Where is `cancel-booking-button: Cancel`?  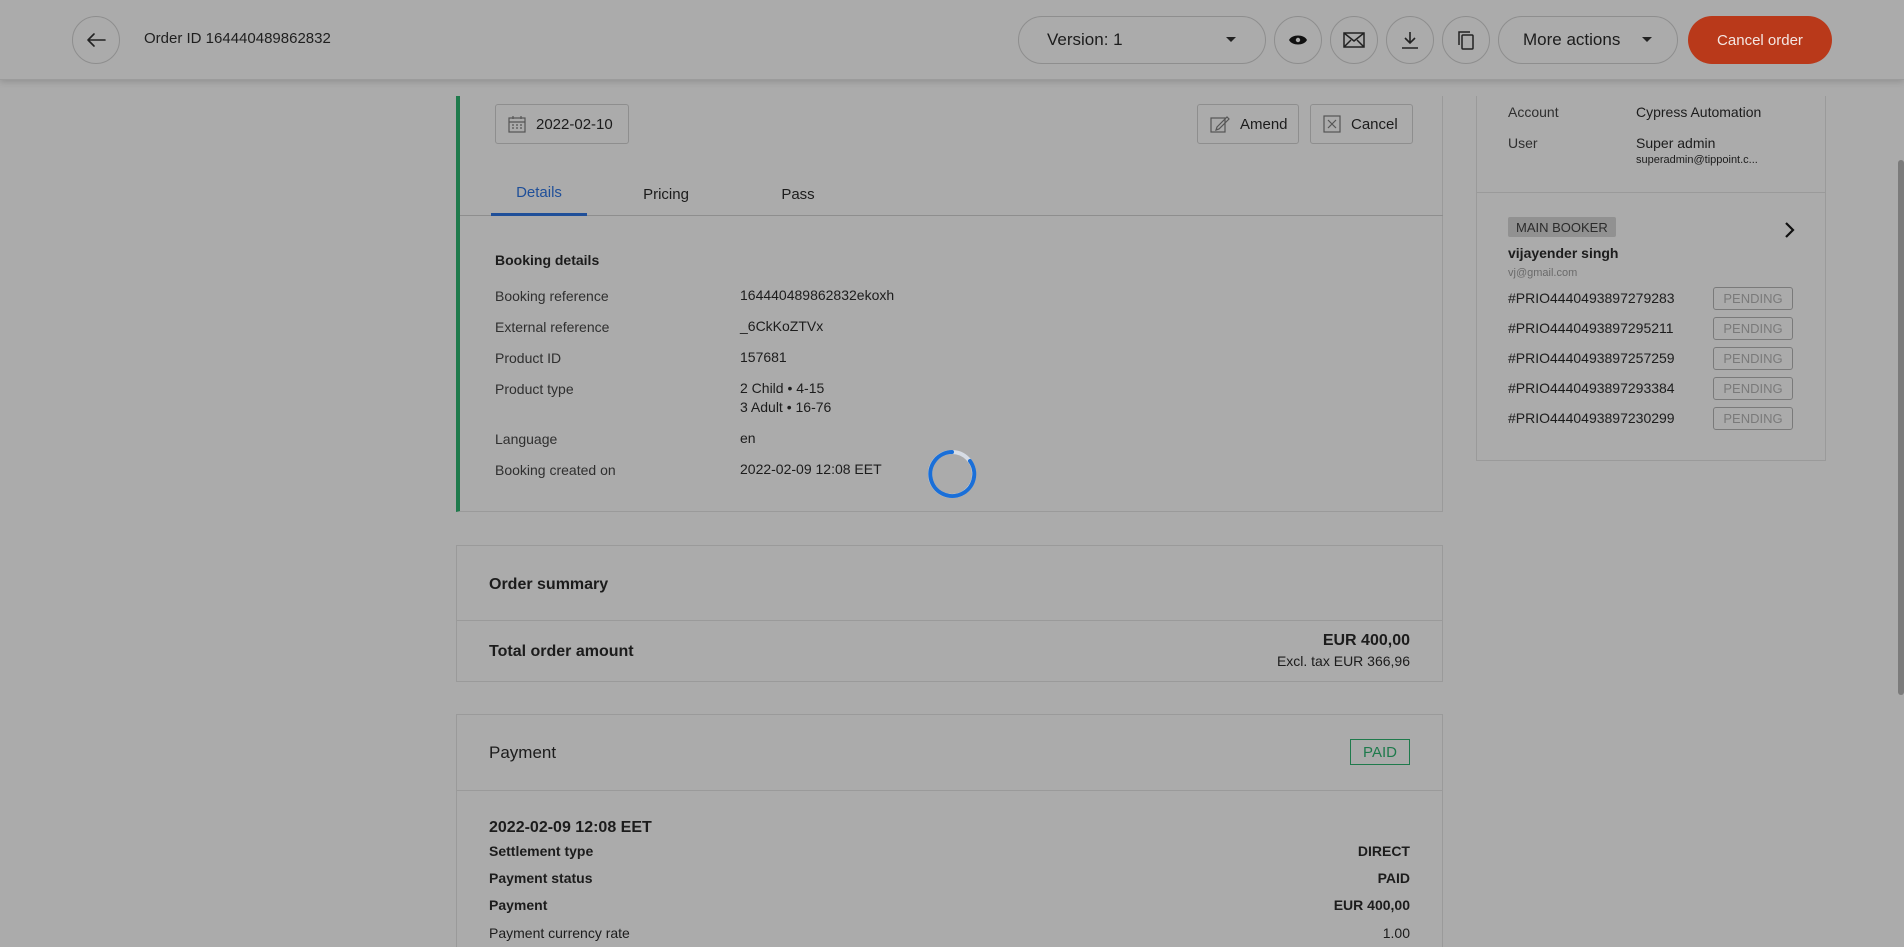
cancel-booking-button: Cancel is located at coordinates (1361, 124).